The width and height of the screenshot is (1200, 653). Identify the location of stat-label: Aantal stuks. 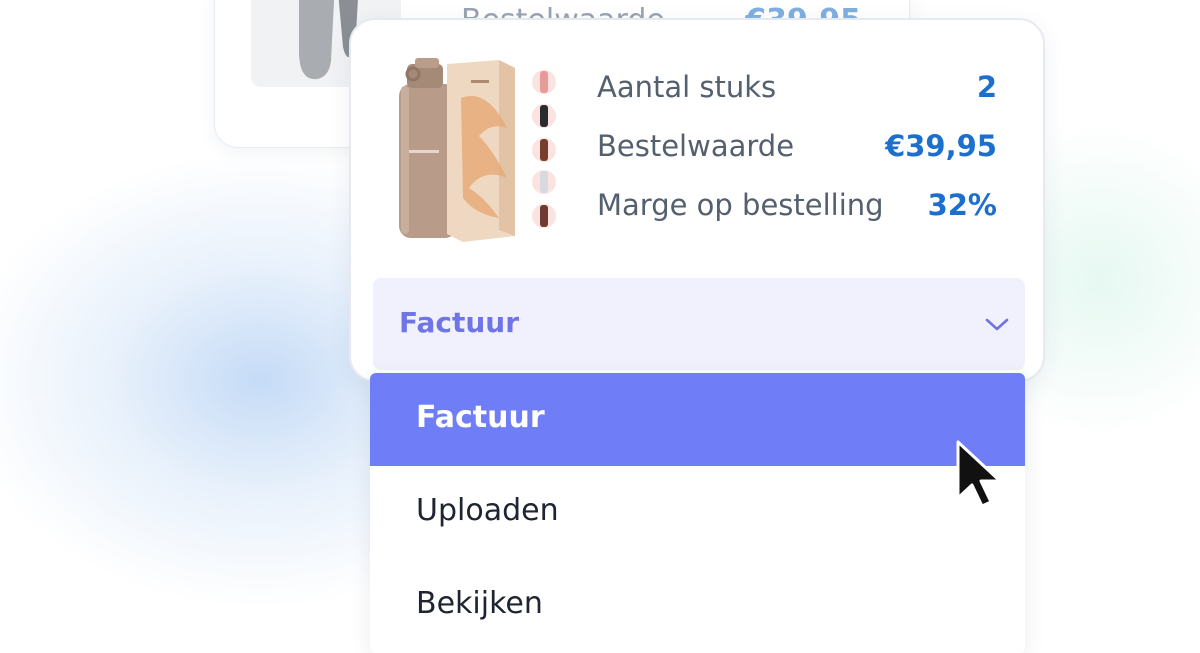
(687, 87).